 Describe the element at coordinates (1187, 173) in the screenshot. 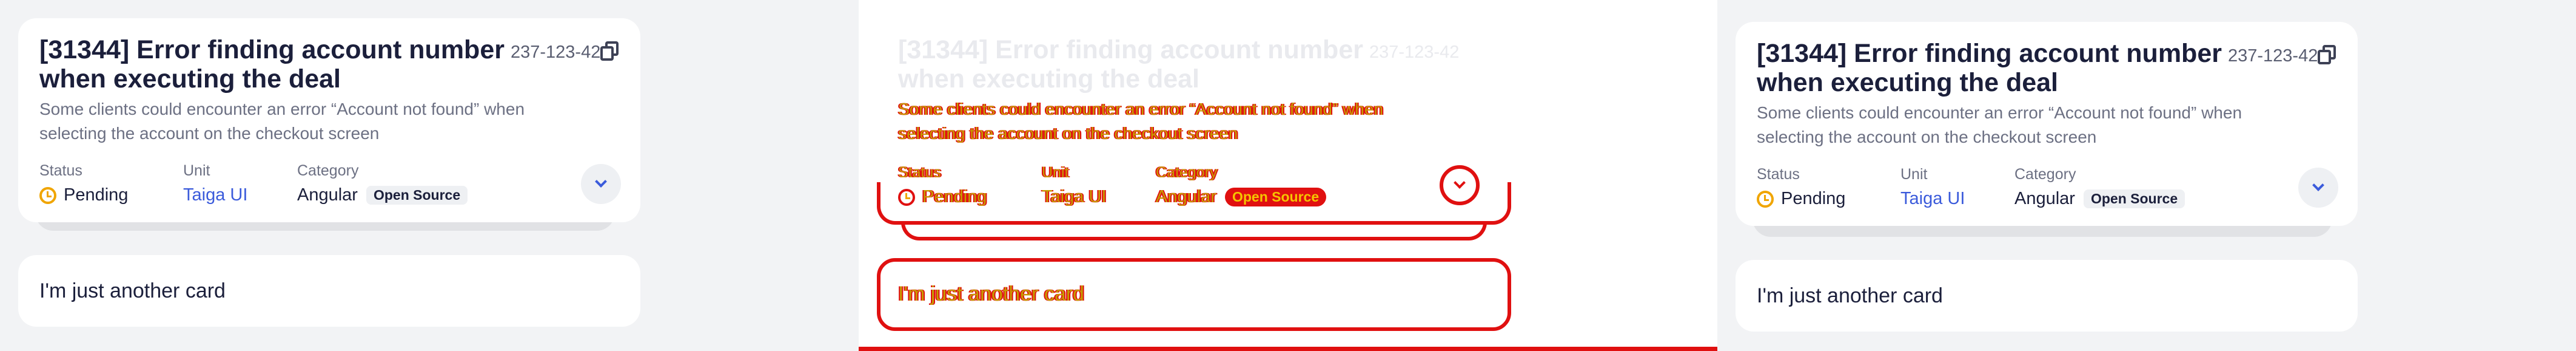

I see `category-label-highlight: Category` at that location.